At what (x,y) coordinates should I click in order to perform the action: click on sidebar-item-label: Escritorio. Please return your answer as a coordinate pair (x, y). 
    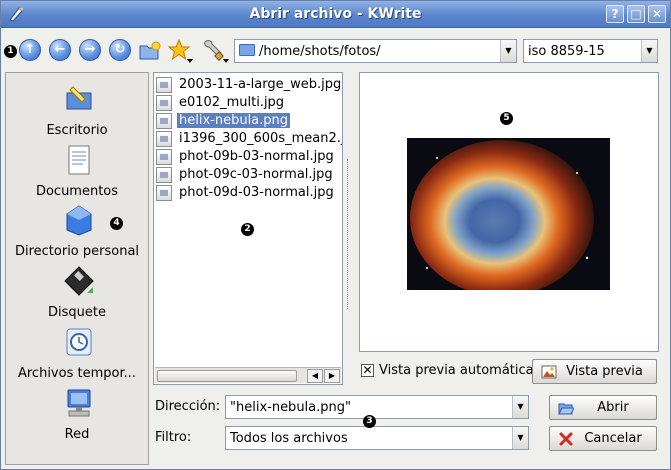
    Looking at the image, I should click on (77, 130).